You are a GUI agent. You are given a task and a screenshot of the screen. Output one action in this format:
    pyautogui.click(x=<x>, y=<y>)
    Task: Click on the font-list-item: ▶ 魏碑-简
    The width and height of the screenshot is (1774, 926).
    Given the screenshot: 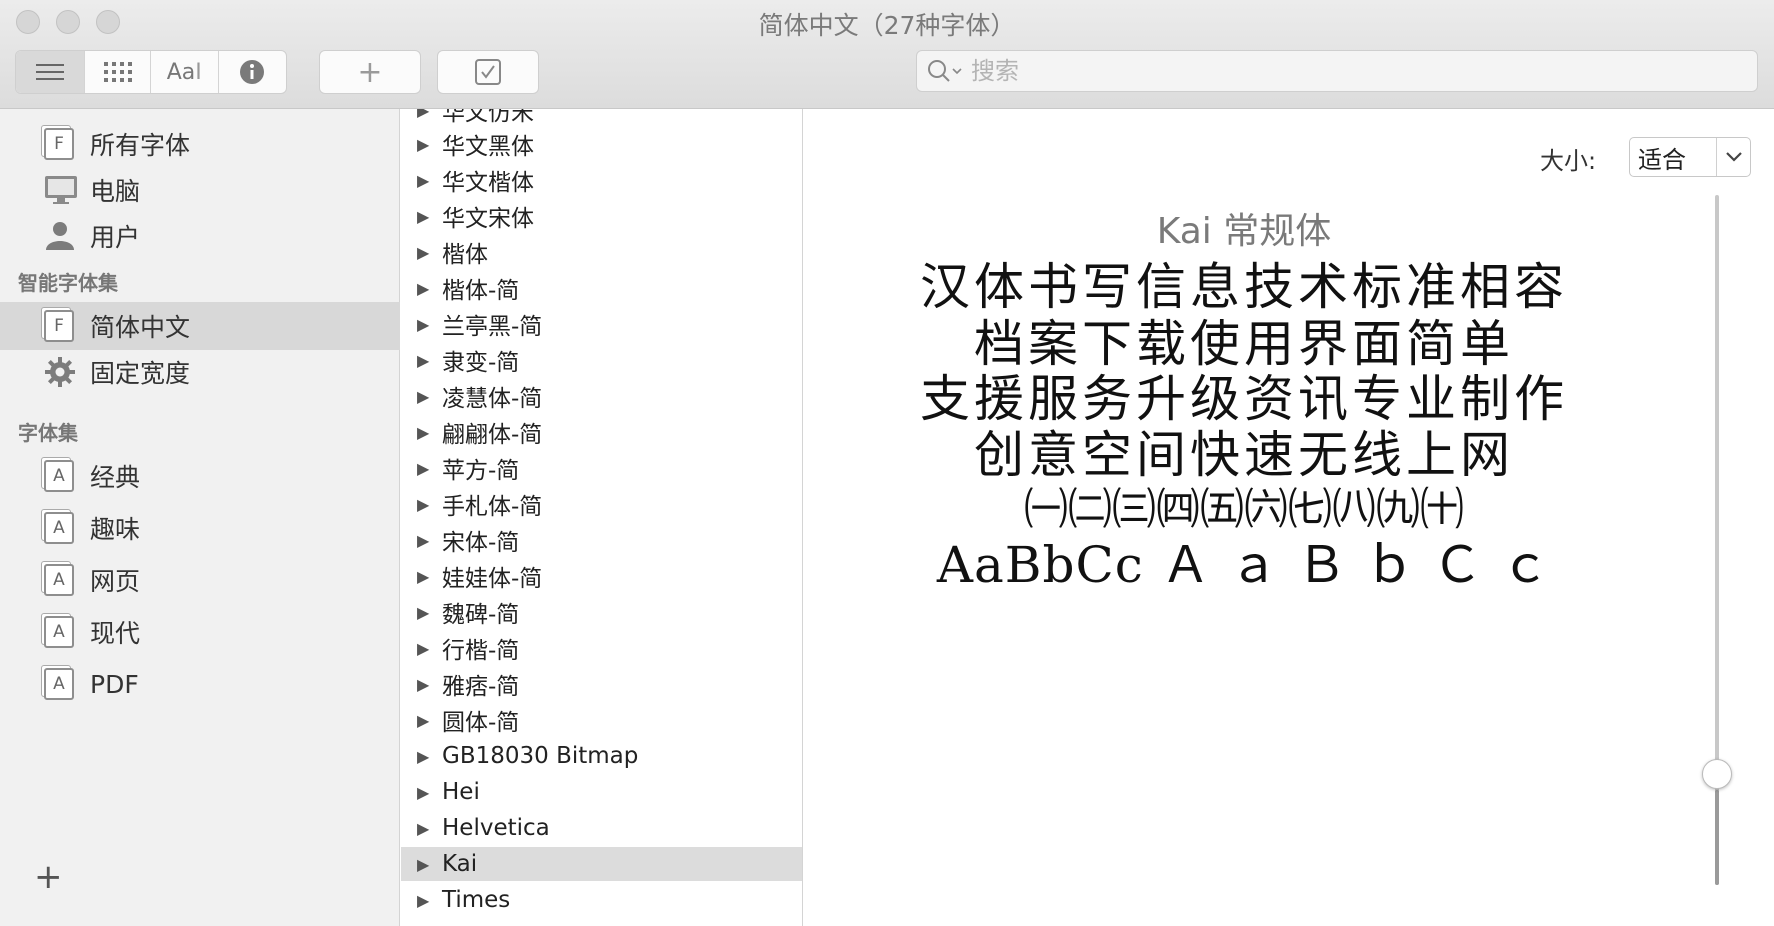 What is the action you would take?
    pyautogui.click(x=601, y=612)
    